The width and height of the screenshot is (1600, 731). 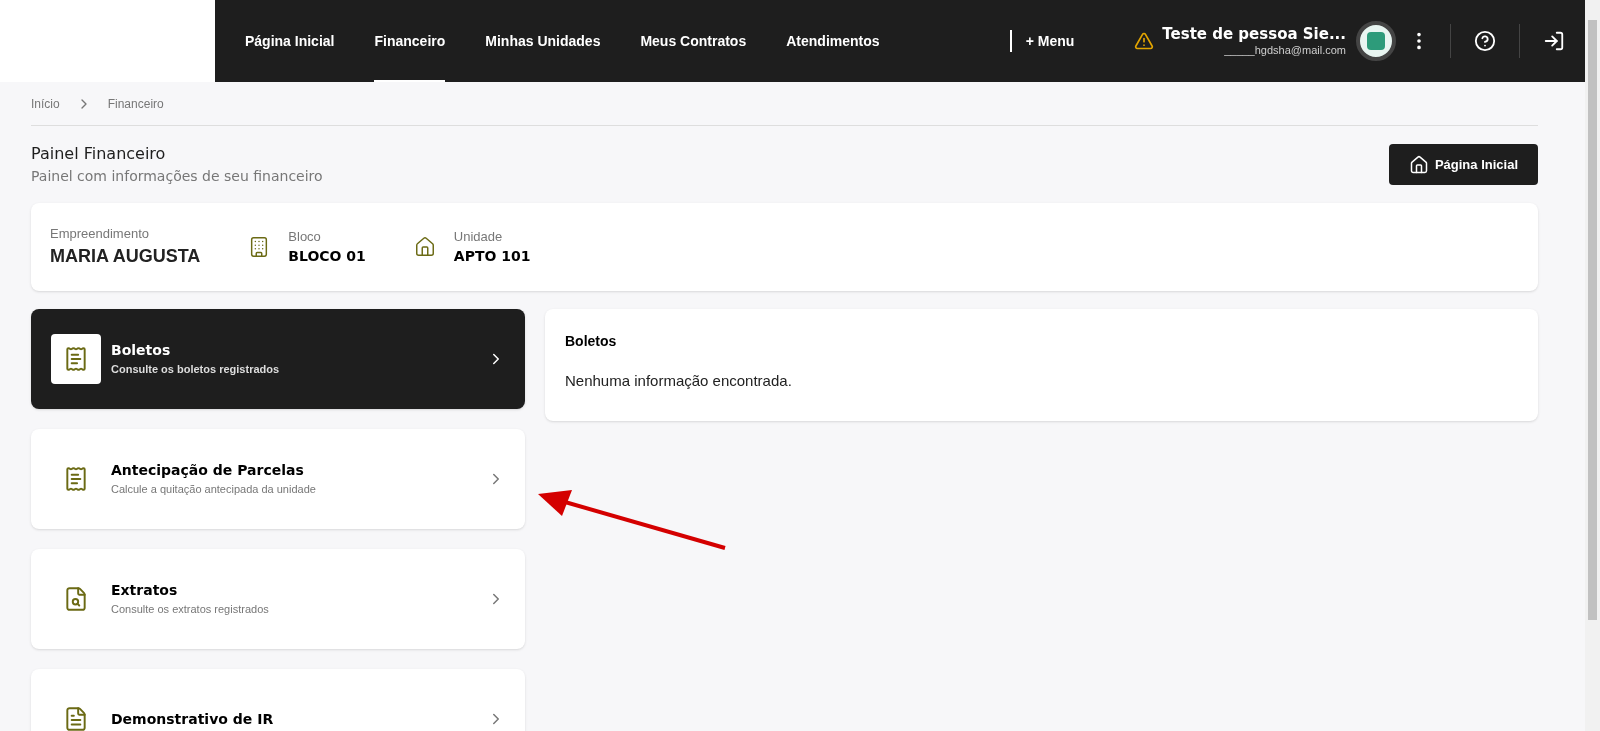 What do you see at coordinates (135, 103) in the screenshot?
I see `breadcrumb-link: Financeiro` at bounding box center [135, 103].